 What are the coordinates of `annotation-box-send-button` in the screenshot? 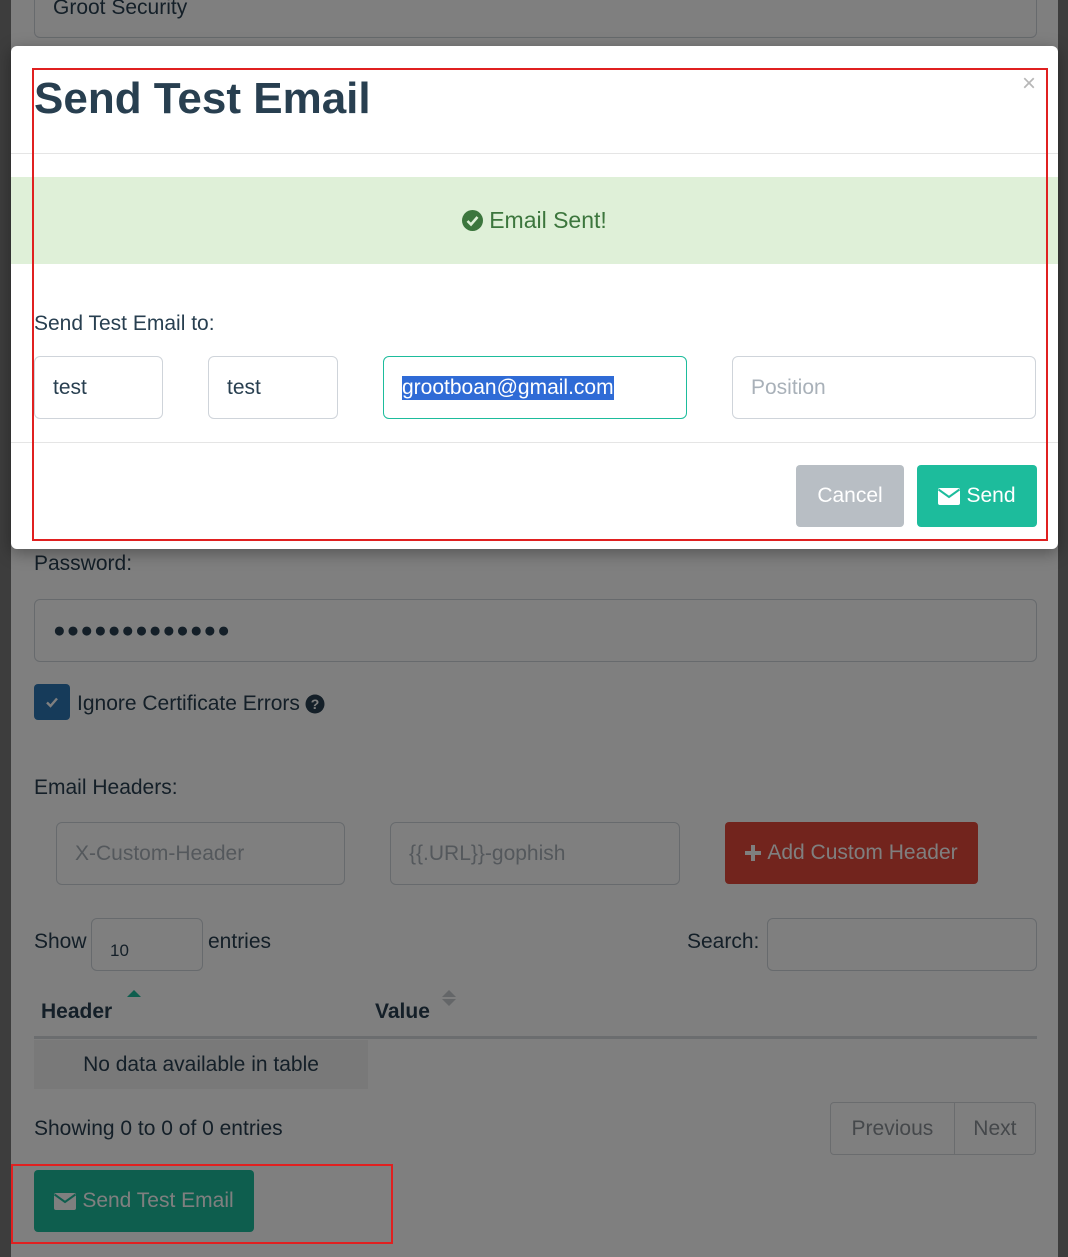 It's located at (202, 1204).